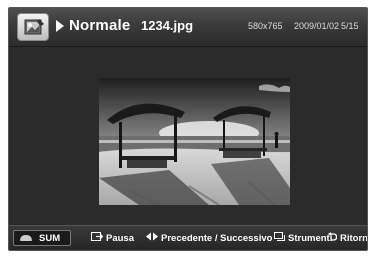 Image resolution: width=376 pixels, height=256 pixels. Describe the element at coordinates (167, 25) in the screenshot. I see `file-name: 1234.jpg` at that location.